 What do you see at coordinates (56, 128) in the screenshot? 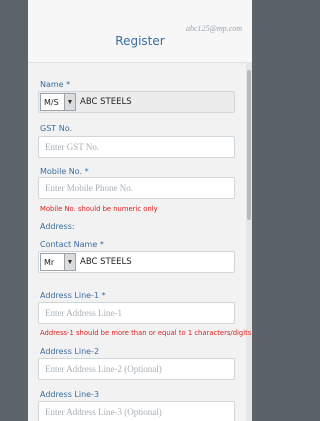
I see `gst-label: GST No.` at bounding box center [56, 128].